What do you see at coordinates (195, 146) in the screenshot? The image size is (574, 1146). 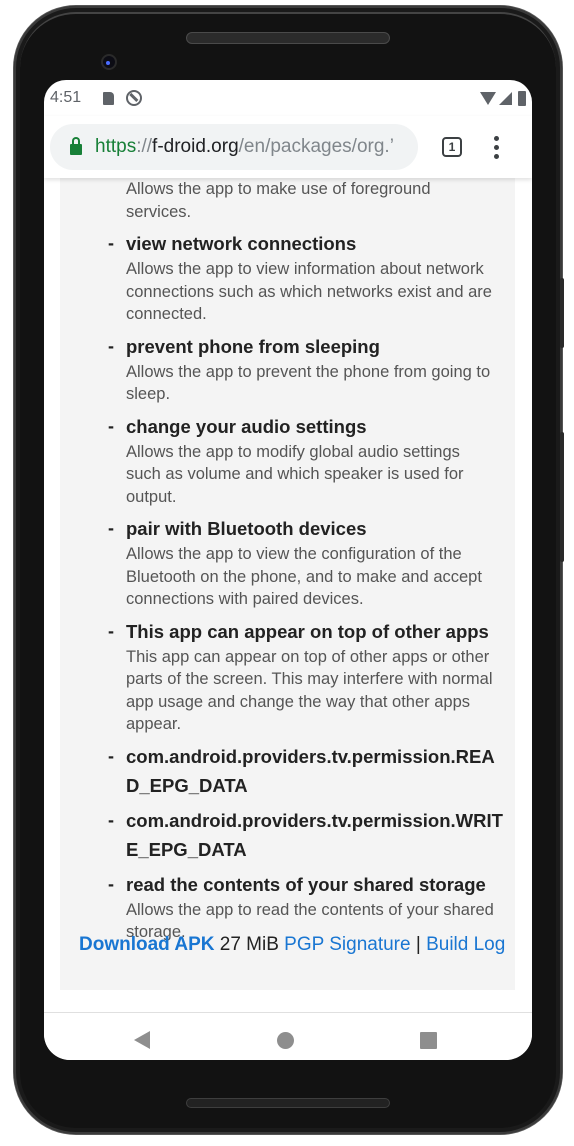 I see `url-host: f-droid.org` at bounding box center [195, 146].